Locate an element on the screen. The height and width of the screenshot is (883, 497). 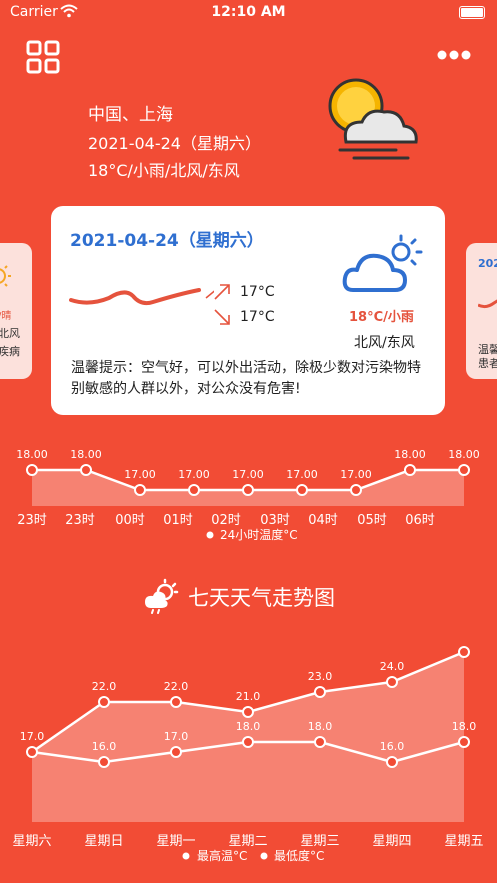
weekly-low-label: 17.0 is located at coordinates (176, 736).